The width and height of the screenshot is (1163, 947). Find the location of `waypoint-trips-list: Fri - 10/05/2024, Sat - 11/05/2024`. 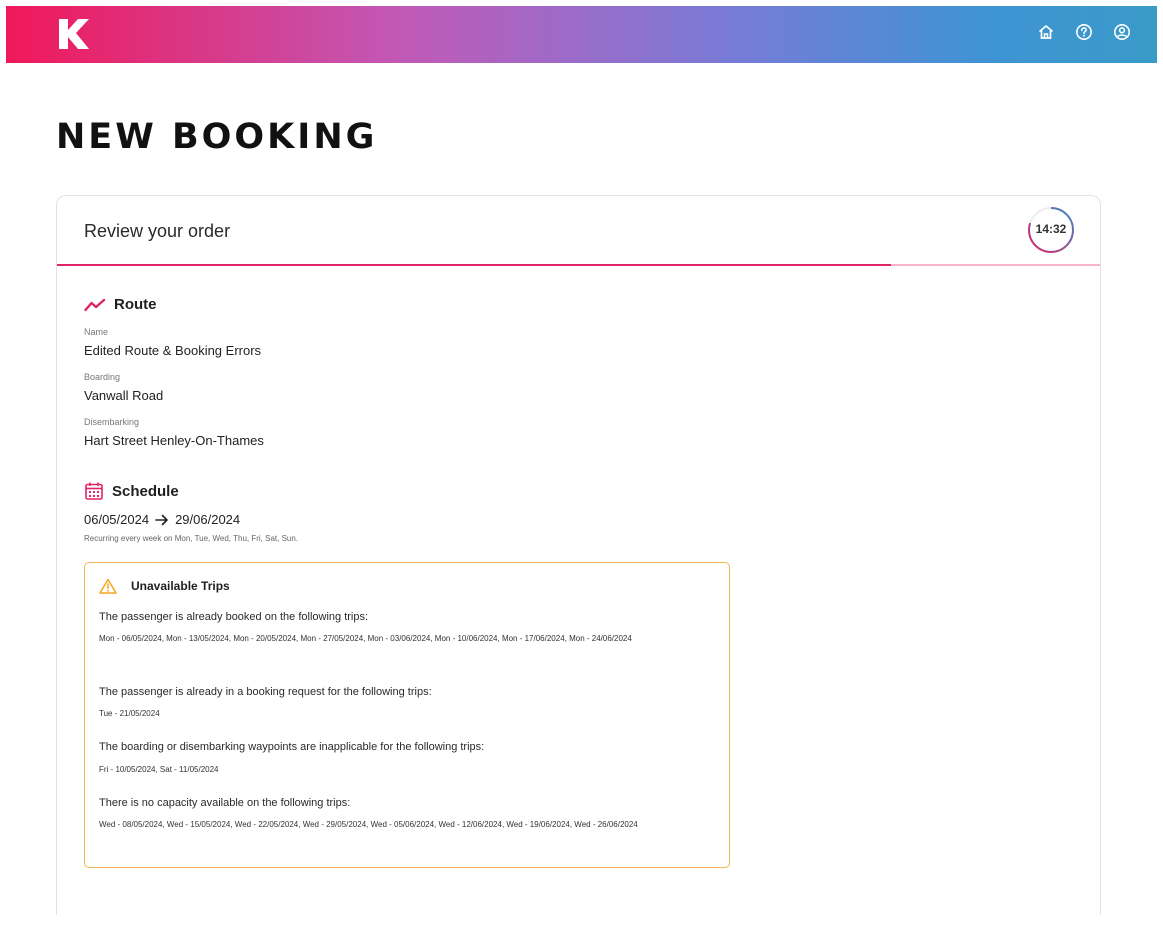

waypoint-trips-list: Fri - 10/05/2024, Sat - 11/05/2024 is located at coordinates (159, 769).